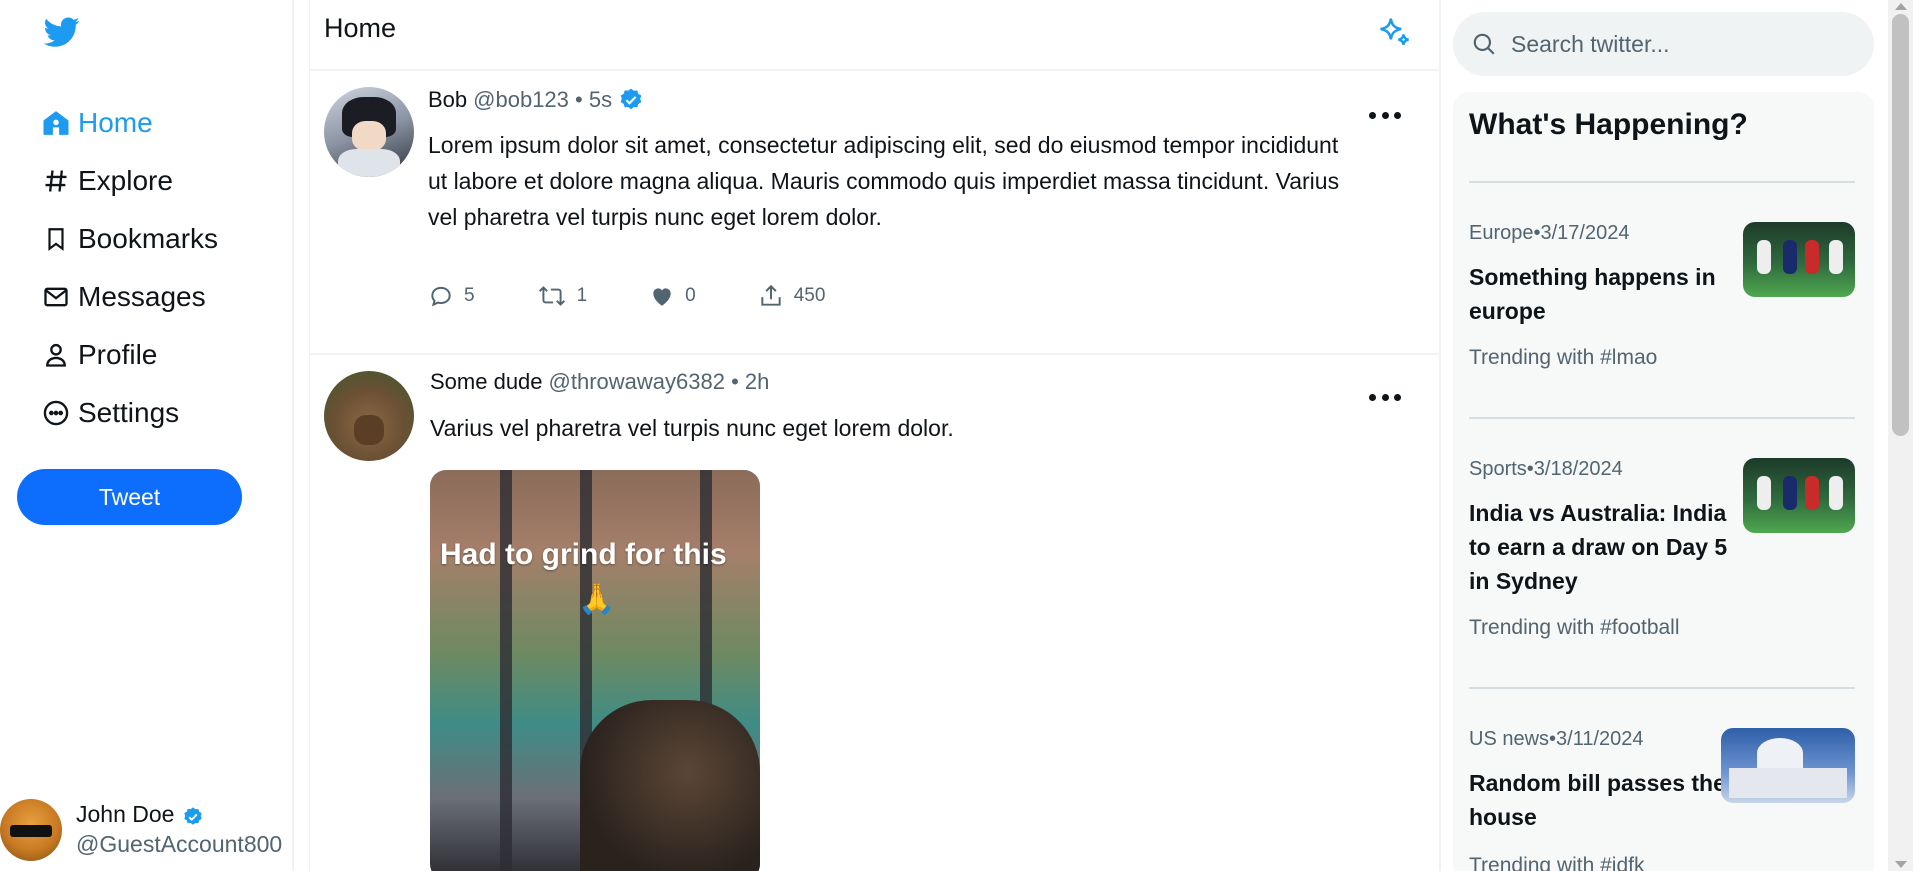 This screenshot has height=871, width=1913. I want to click on scroll-down-arrow-icon, so click(1901, 864).